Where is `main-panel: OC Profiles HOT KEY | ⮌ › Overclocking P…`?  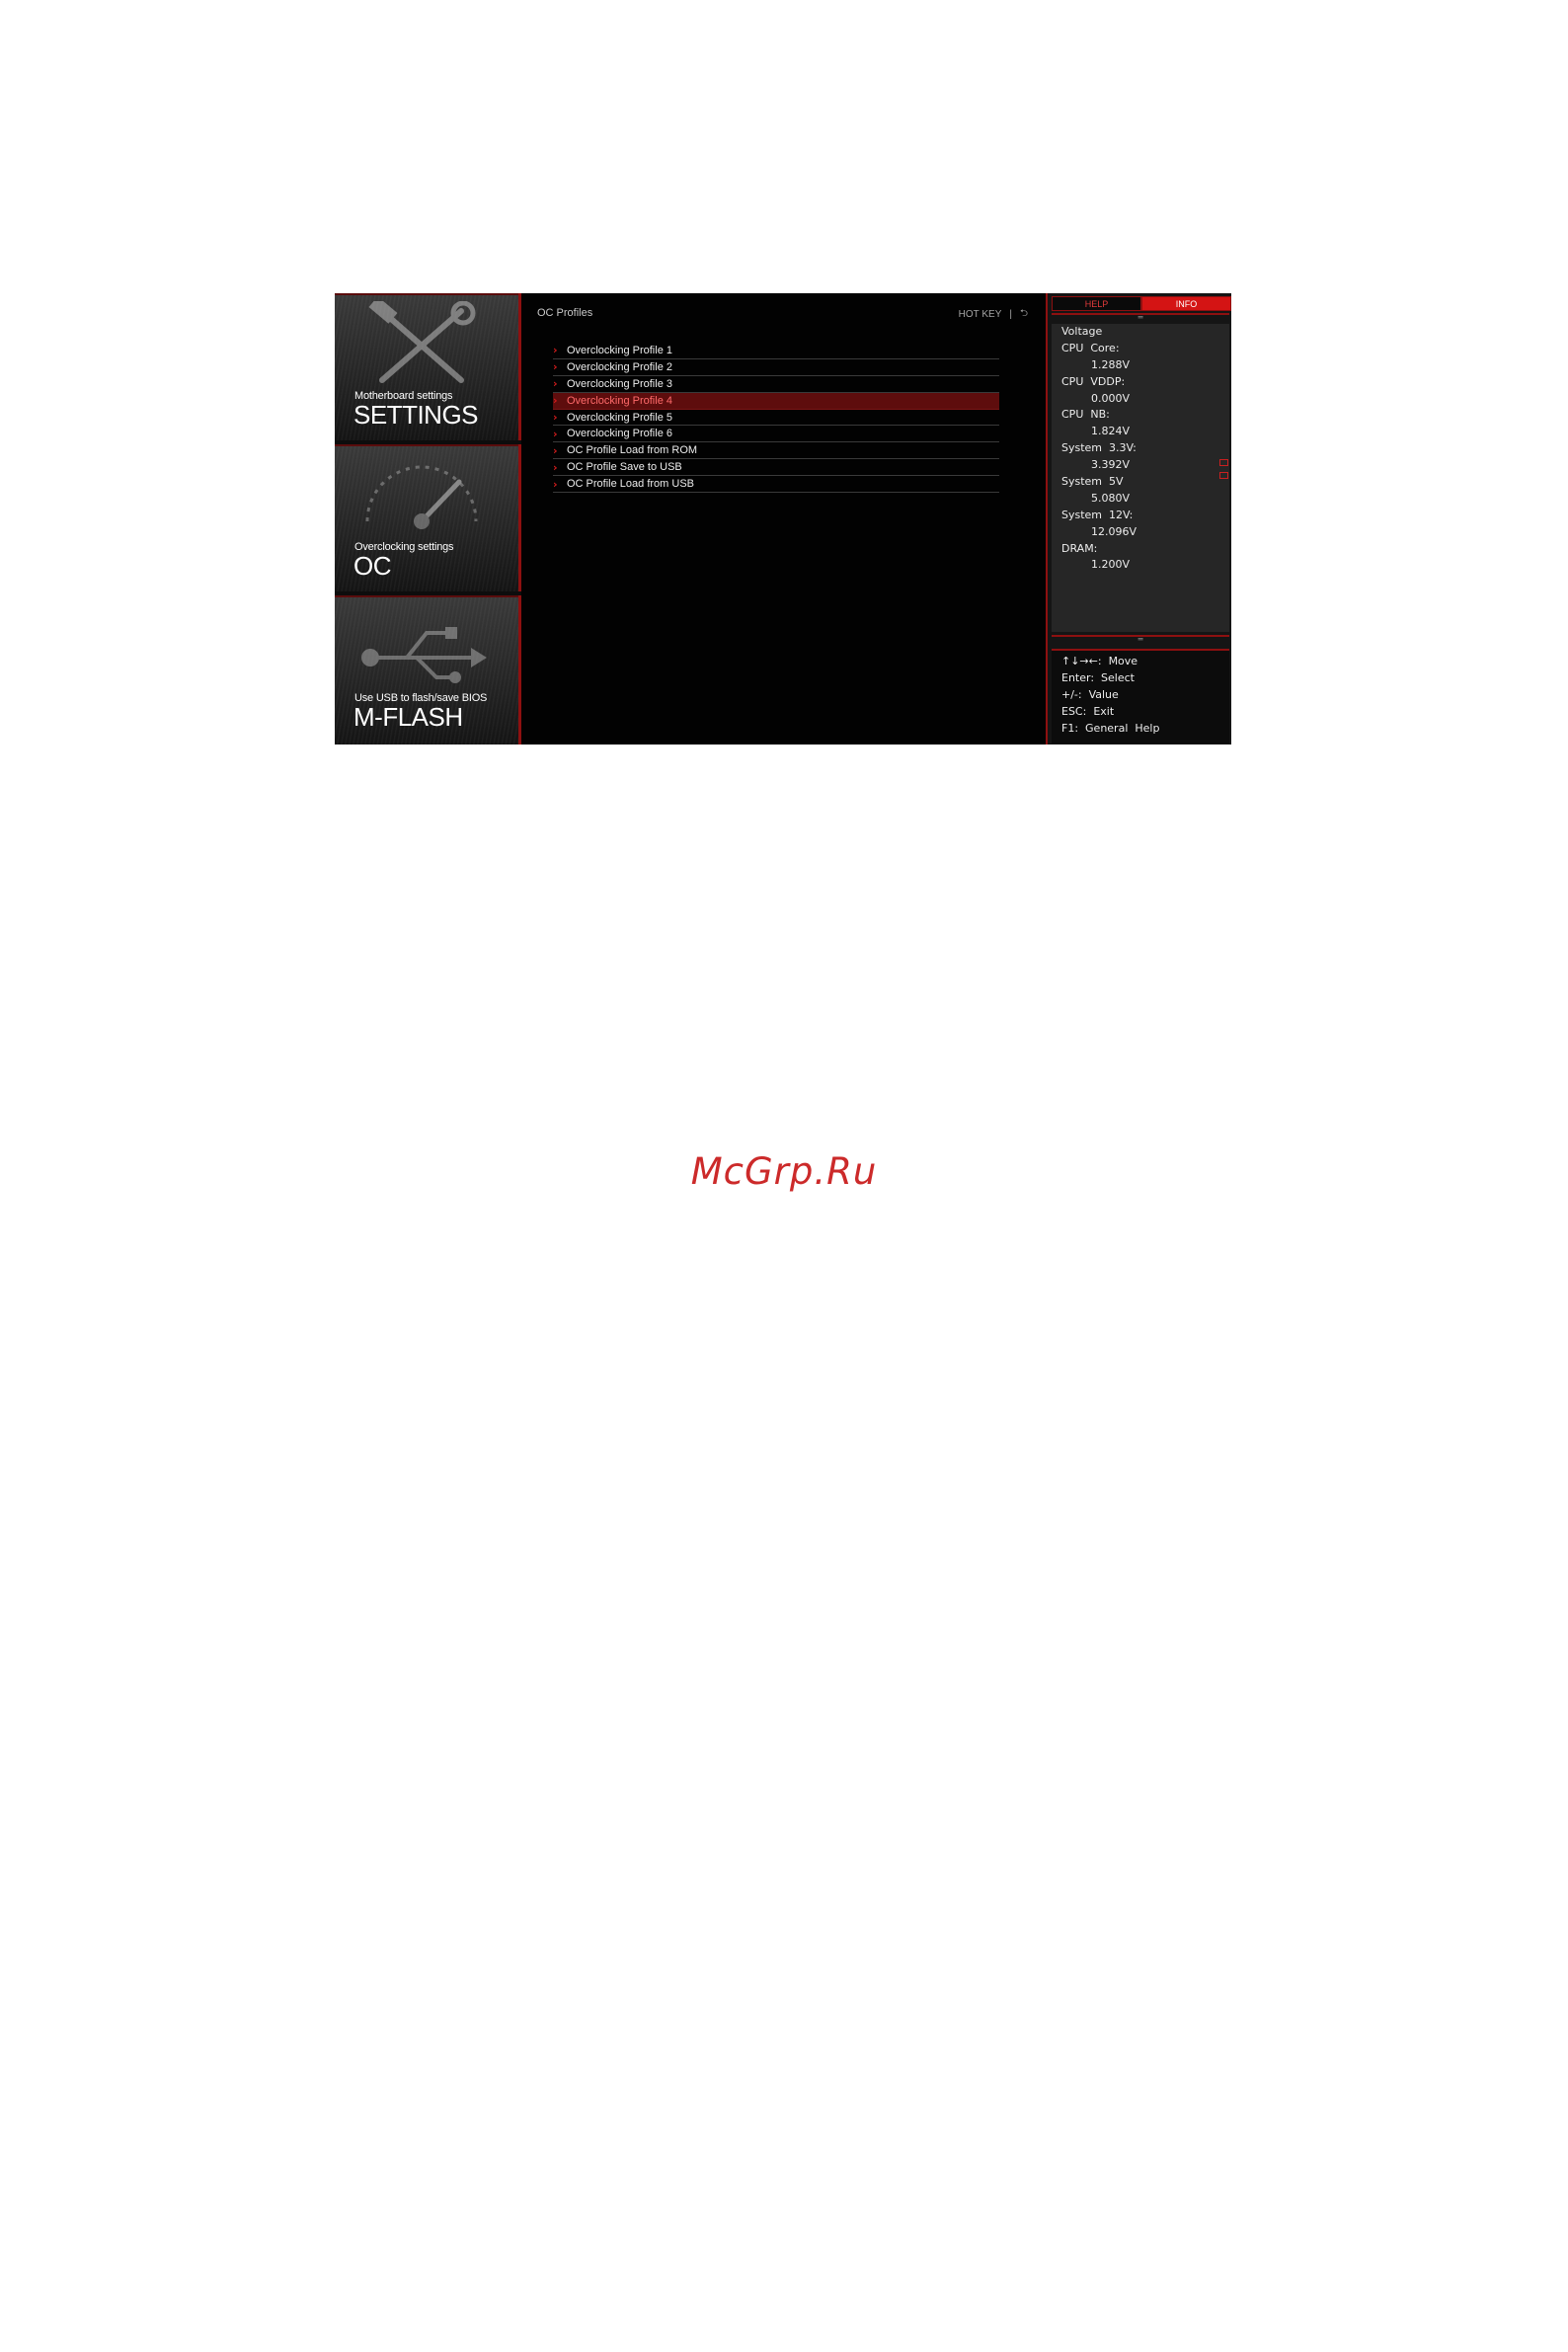 main-panel: OC Profiles HOT KEY | ⮌ › Overclocking P… is located at coordinates (784, 519).